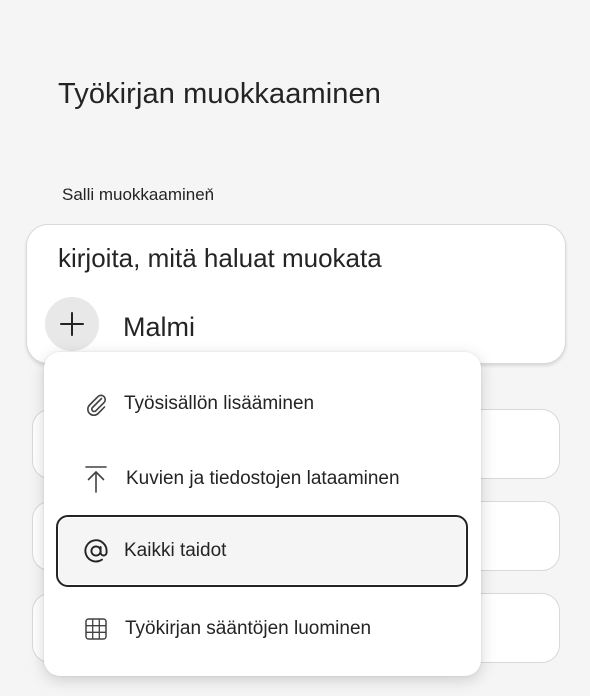  I want to click on add-button, so click(72, 324).